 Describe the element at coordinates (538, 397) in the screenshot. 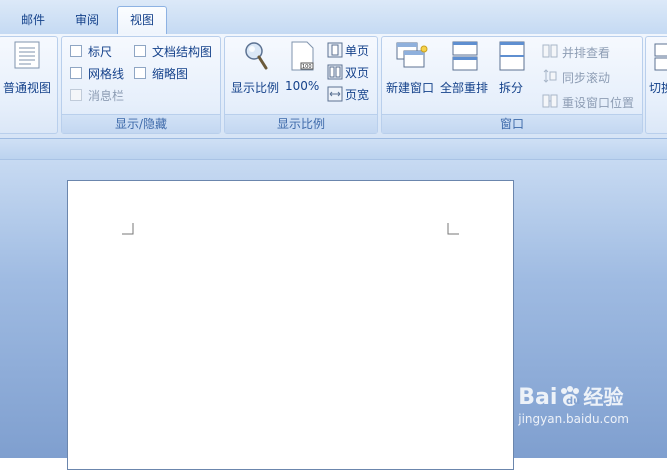

I see `watermark-brand: Bai` at that location.